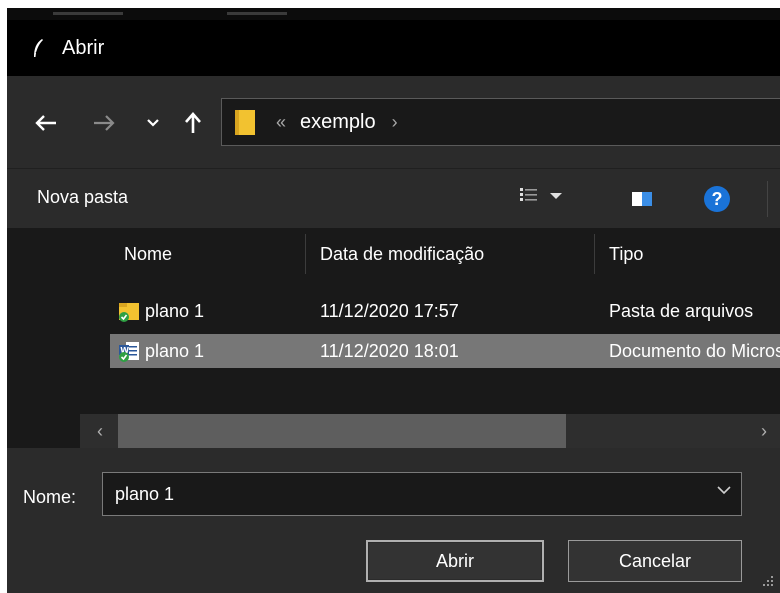 The image size is (780, 593). What do you see at coordinates (129, 352) in the screenshot?
I see `word-document-icon: W` at bounding box center [129, 352].